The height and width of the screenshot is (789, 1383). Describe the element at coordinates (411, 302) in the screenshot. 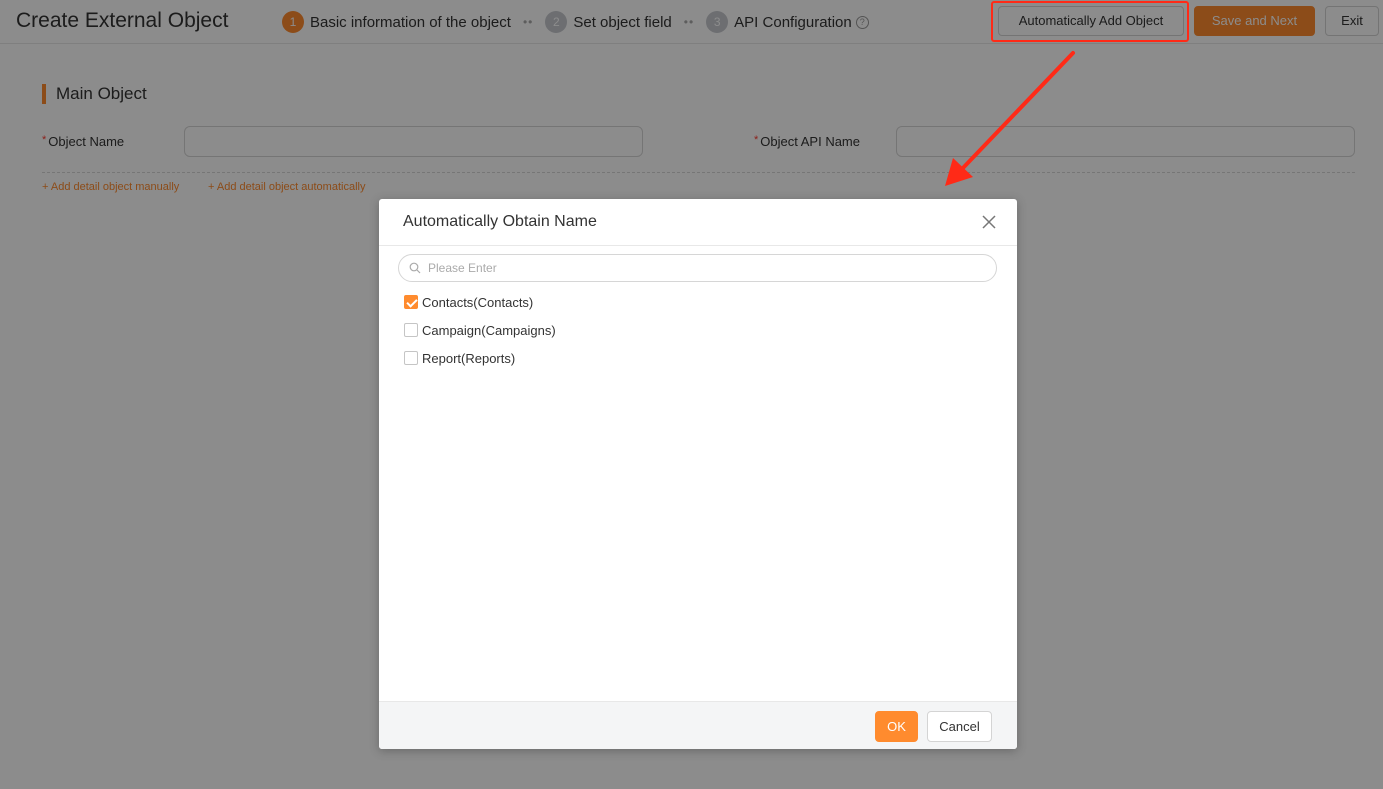

I see `checkbox-checked` at that location.